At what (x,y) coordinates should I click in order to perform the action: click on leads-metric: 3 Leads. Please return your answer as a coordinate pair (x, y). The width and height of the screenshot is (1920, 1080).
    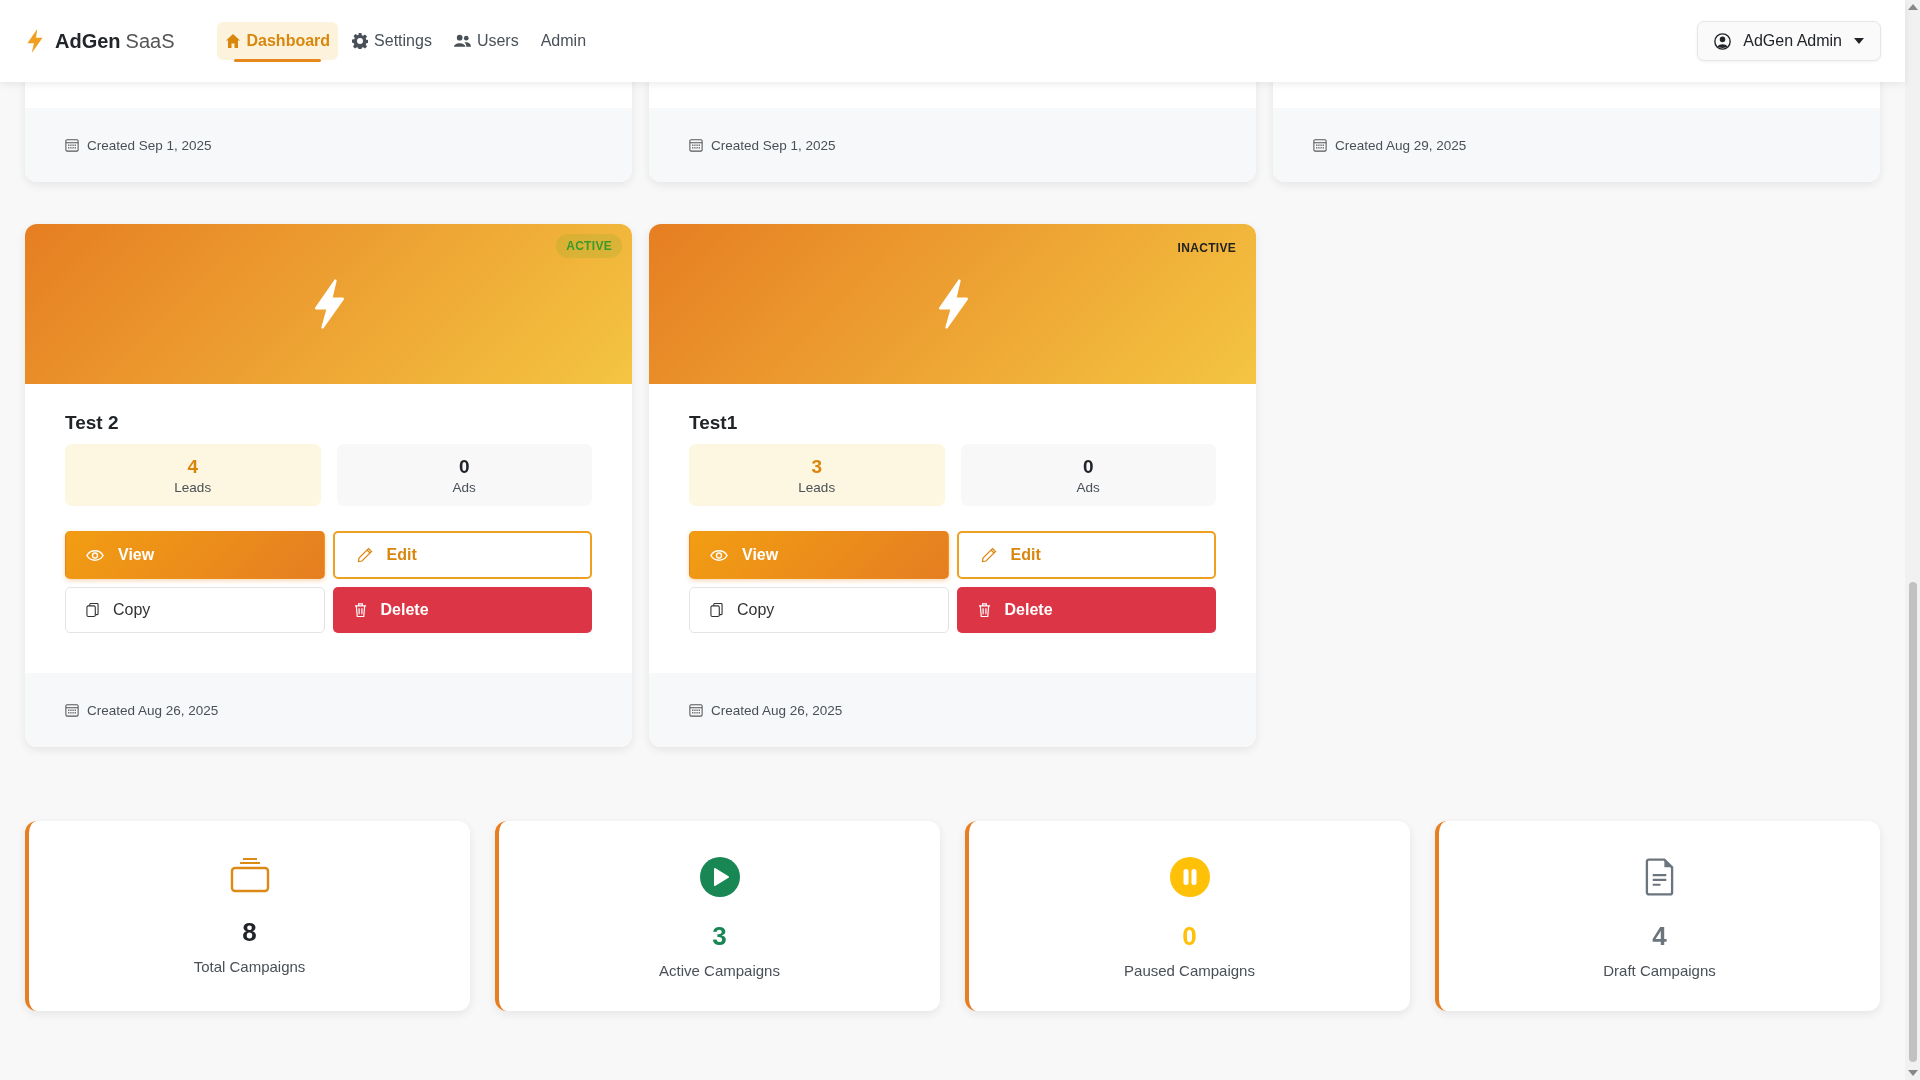
    Looking at the image, I should click on (817, 475).